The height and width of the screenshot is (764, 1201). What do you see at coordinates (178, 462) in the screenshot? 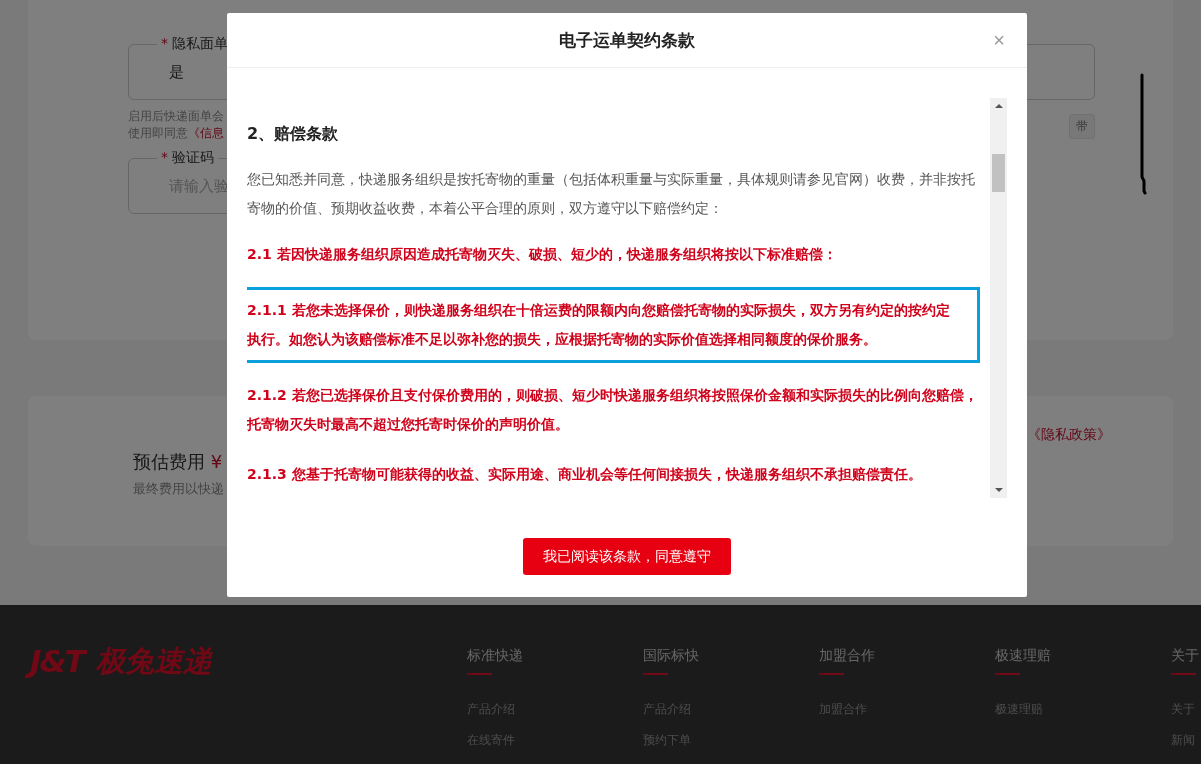
I see `estimate-label: 预估费用 ¥` at bounding box center [178, 462].